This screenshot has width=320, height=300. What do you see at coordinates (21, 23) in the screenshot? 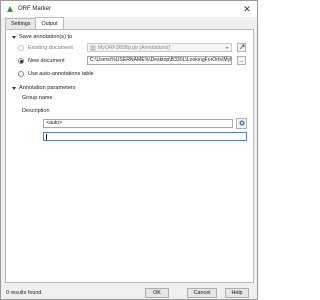
I see `tab-settings: Settings` at bounding box center [21, 23].